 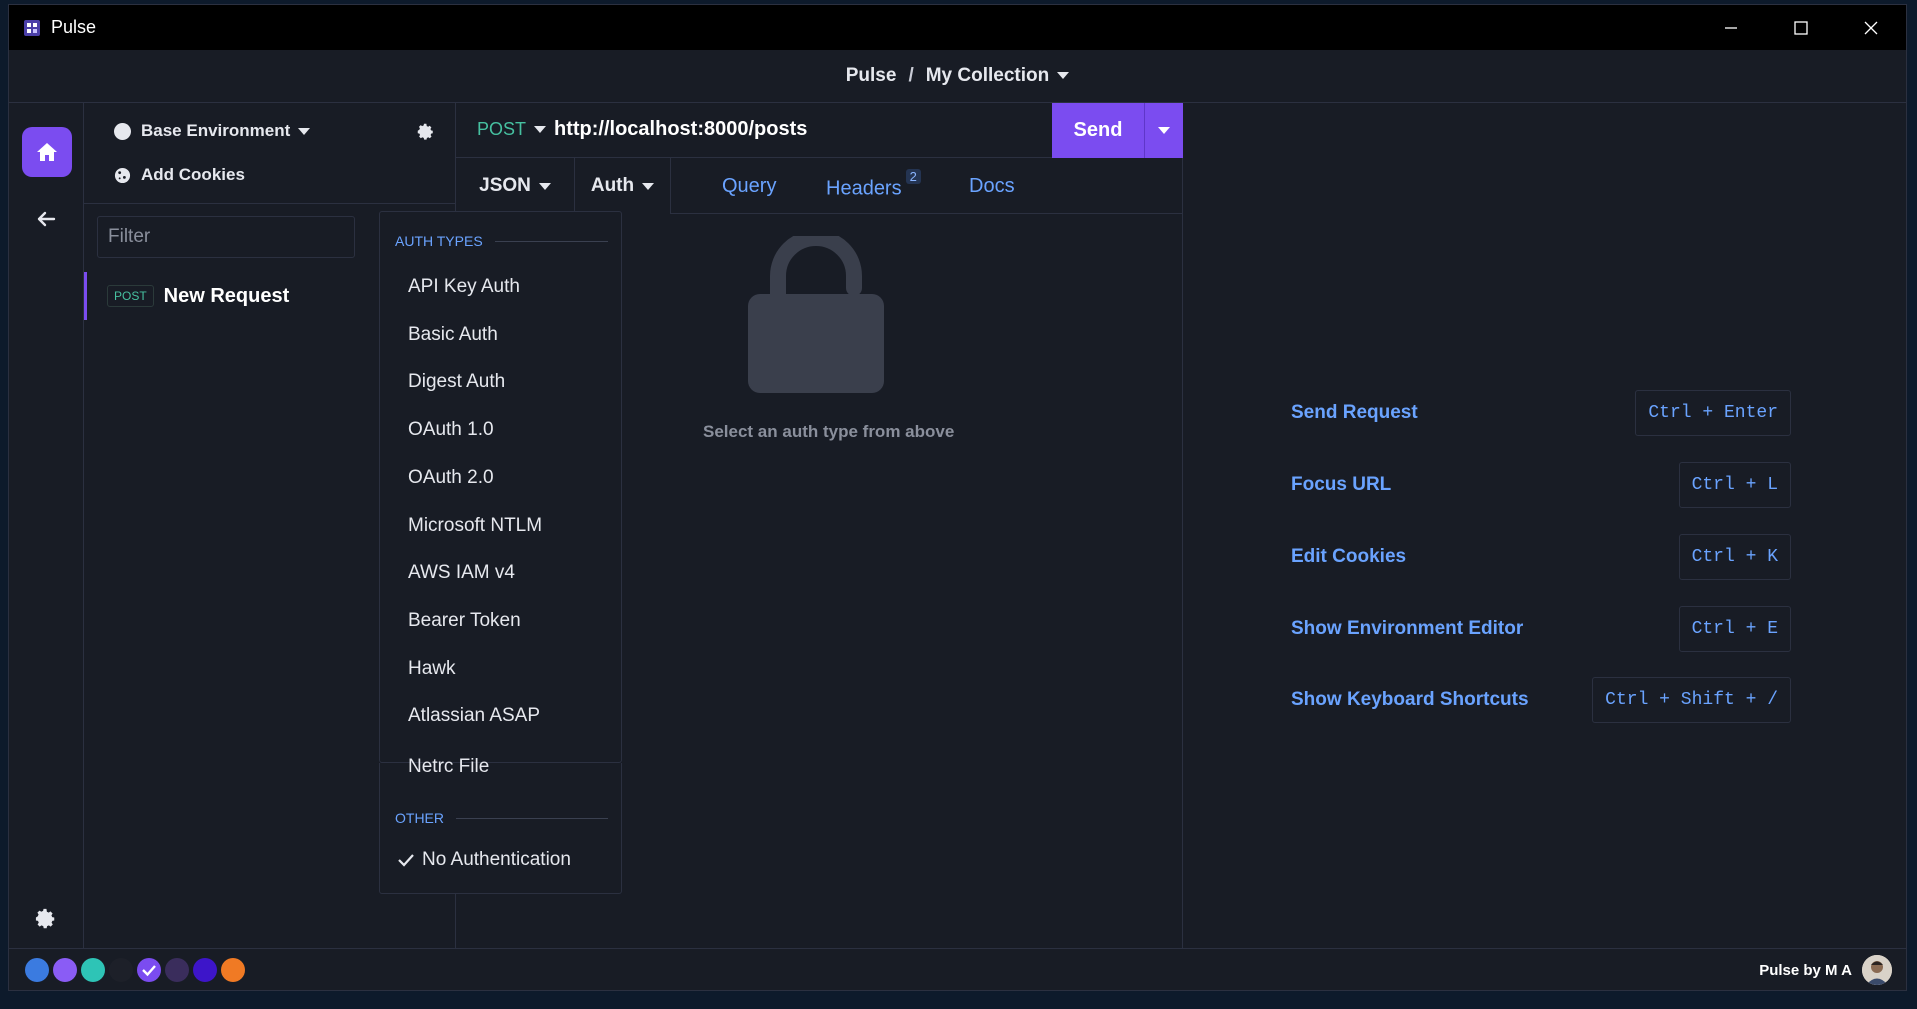 What do you see at coordinates (484, 860) in the screenshot?
I see `menu-item-no-authentication: No Authentication` at bounding box center [484, 860].